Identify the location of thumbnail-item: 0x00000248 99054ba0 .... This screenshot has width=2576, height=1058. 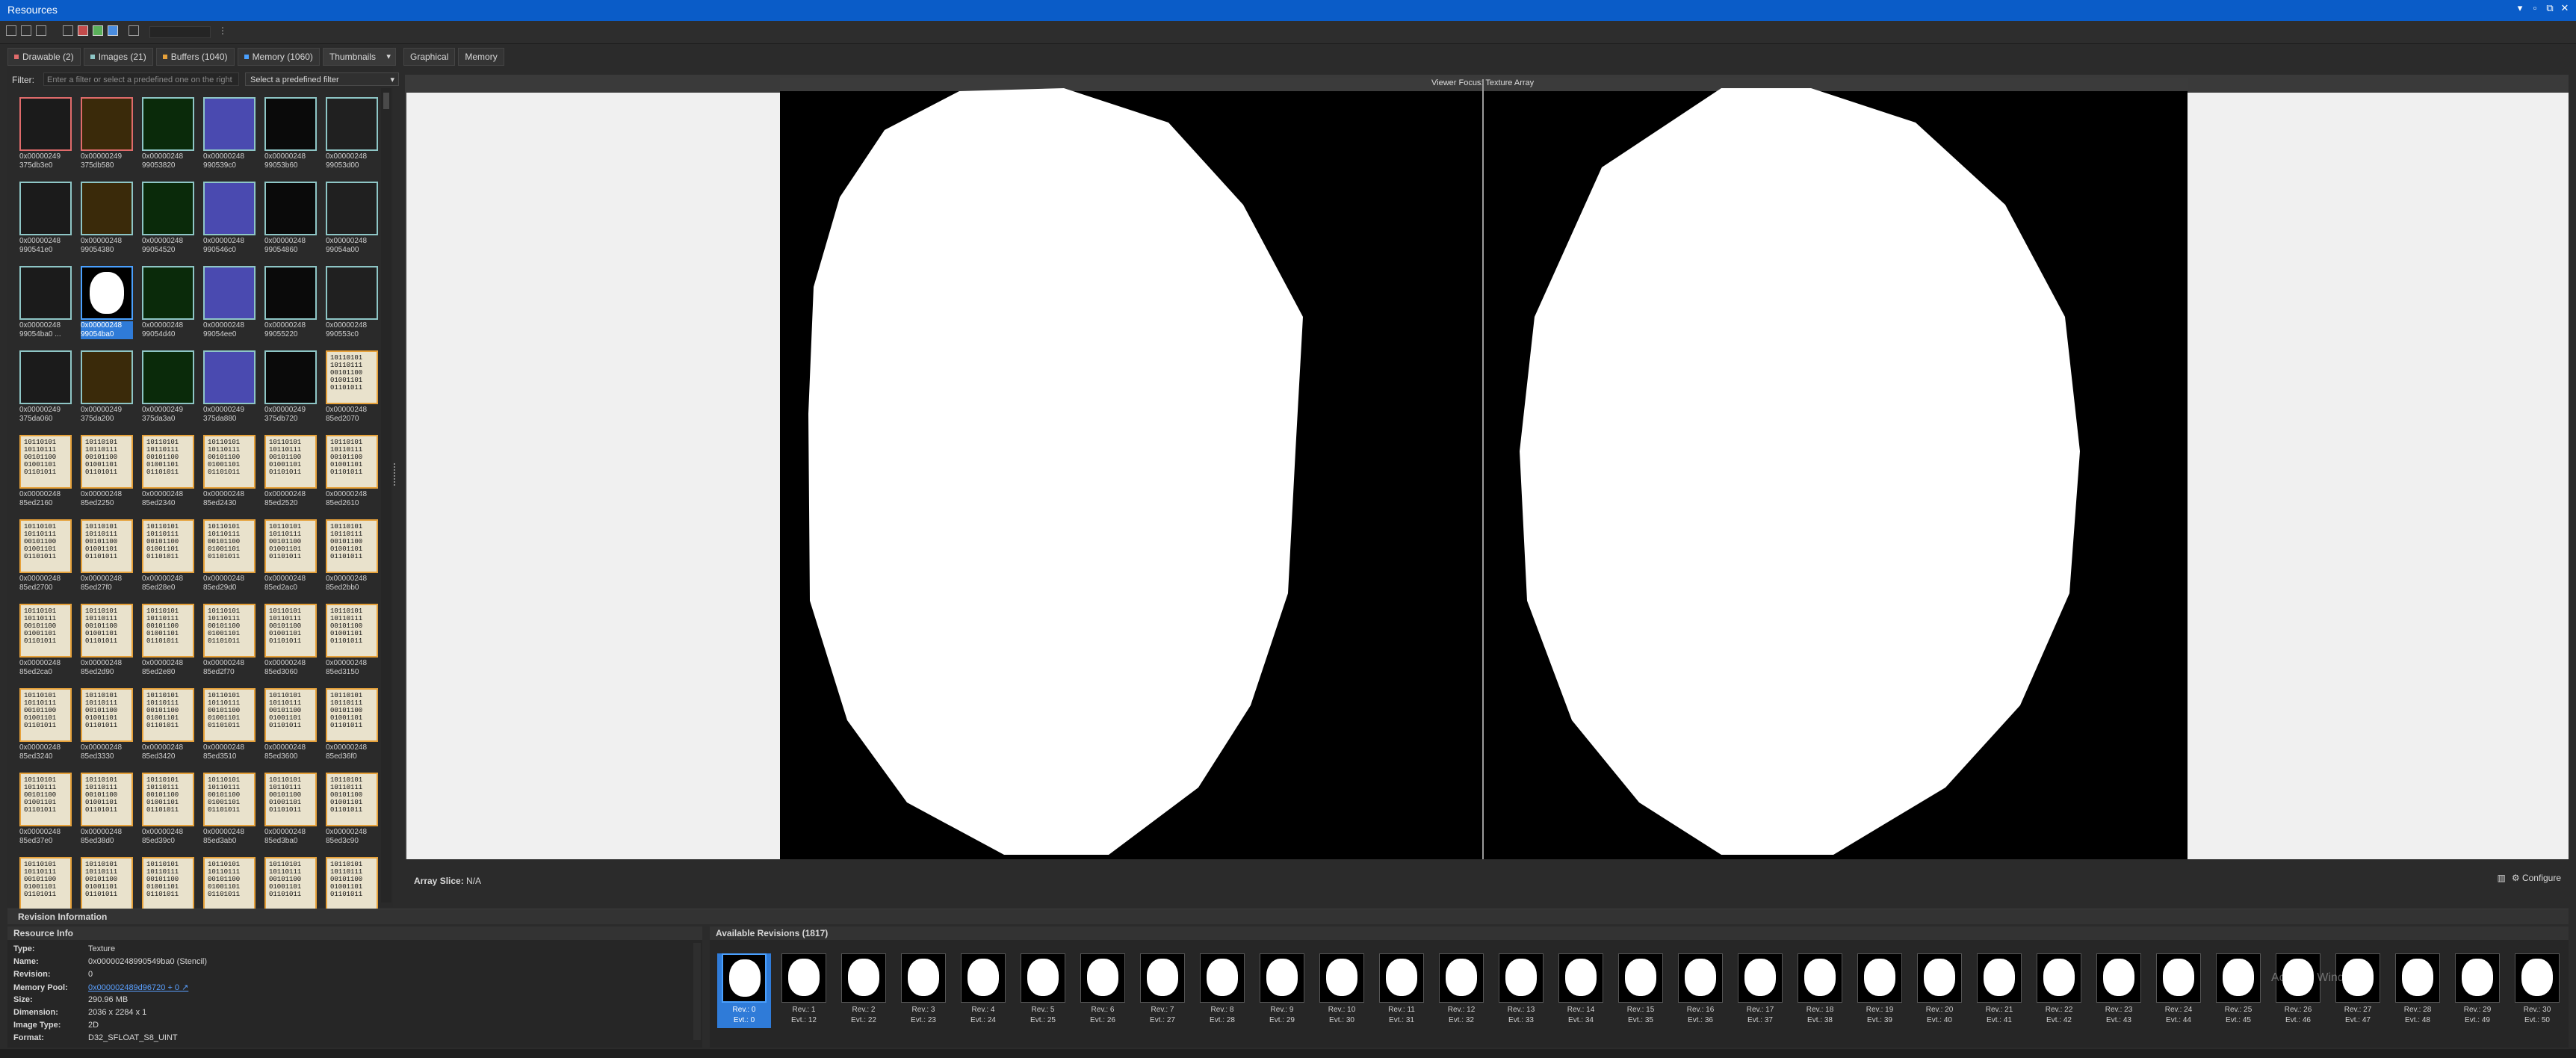
(45, 305).